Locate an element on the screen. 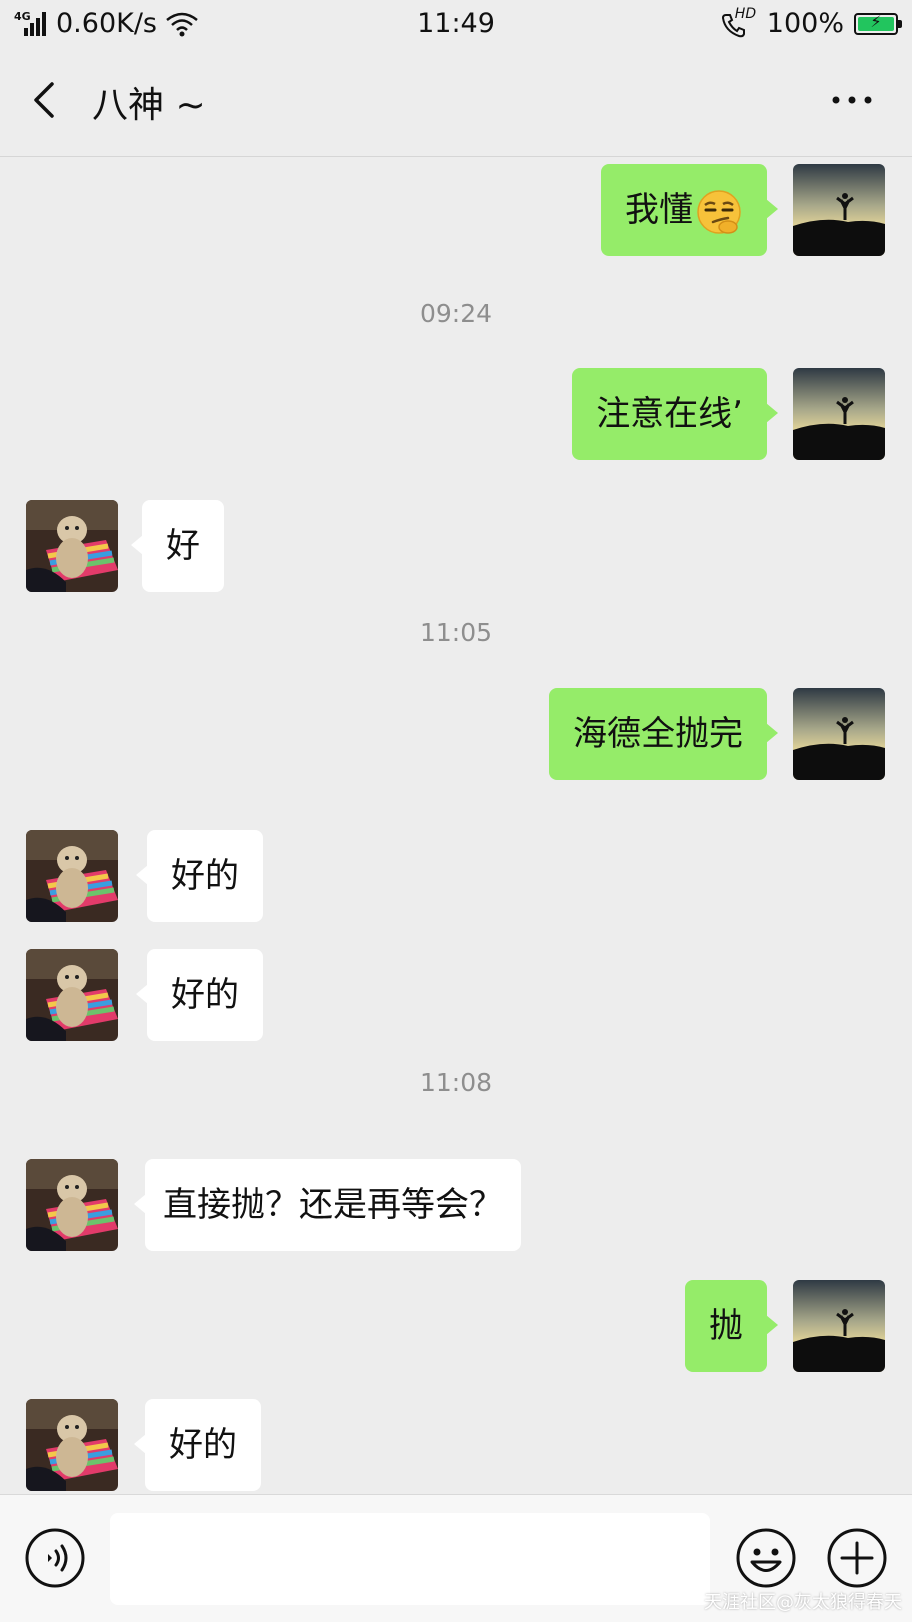 The height and width of the screenshot is (1622, 912). message-text: 我懂 is located at coordinates (659, 210).